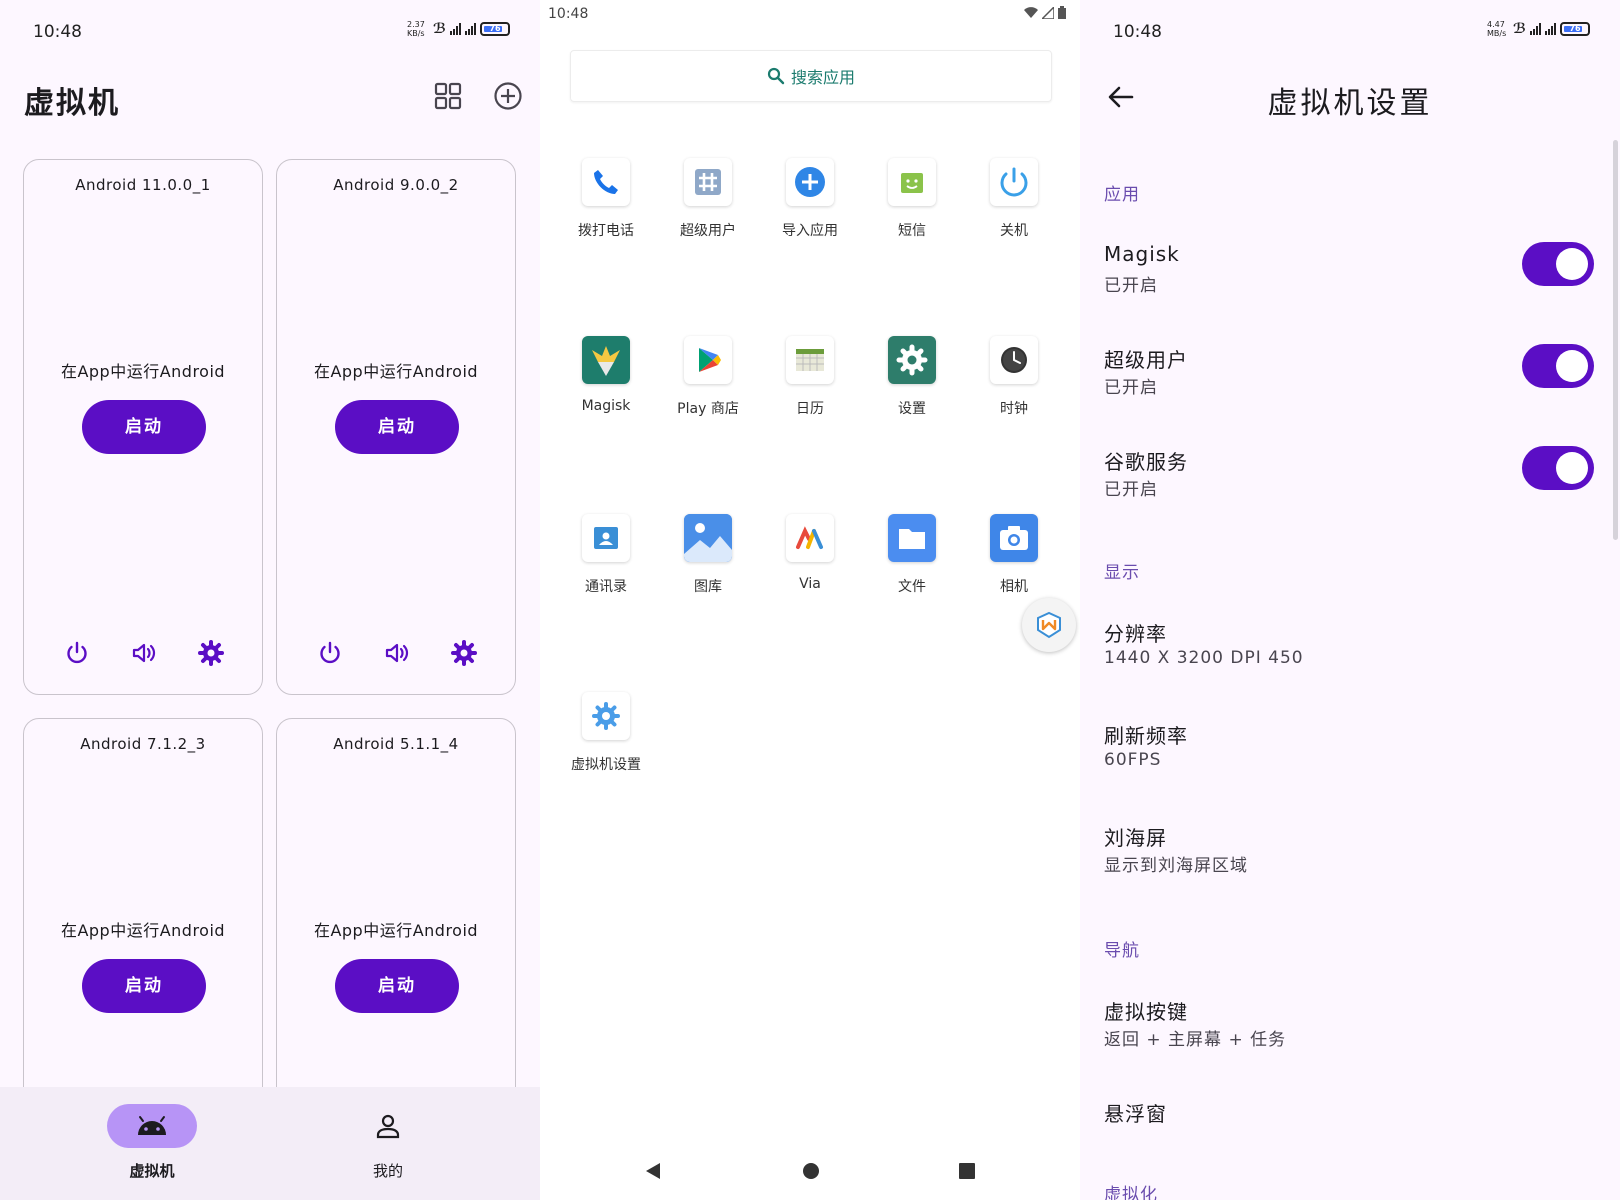 The height and width of the screenshot is (1200, 1620). What do you see at coordinates (1558, 366) in the screenshot?
I see `superuser-toggle` at bounding box center [1558, 366].